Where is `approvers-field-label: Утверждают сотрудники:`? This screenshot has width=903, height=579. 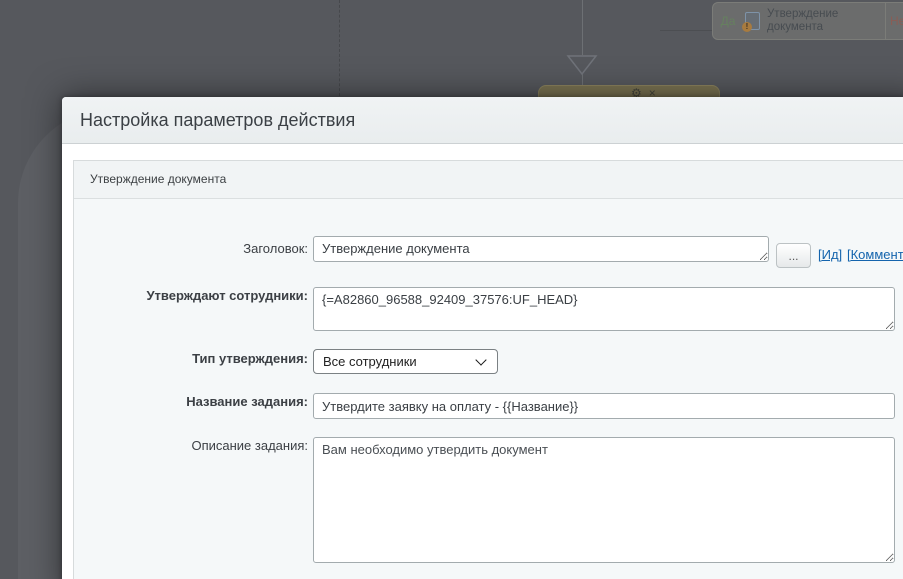
approvers-field-label: Утверждают сотрудники: is located at coordinates (227, 295).